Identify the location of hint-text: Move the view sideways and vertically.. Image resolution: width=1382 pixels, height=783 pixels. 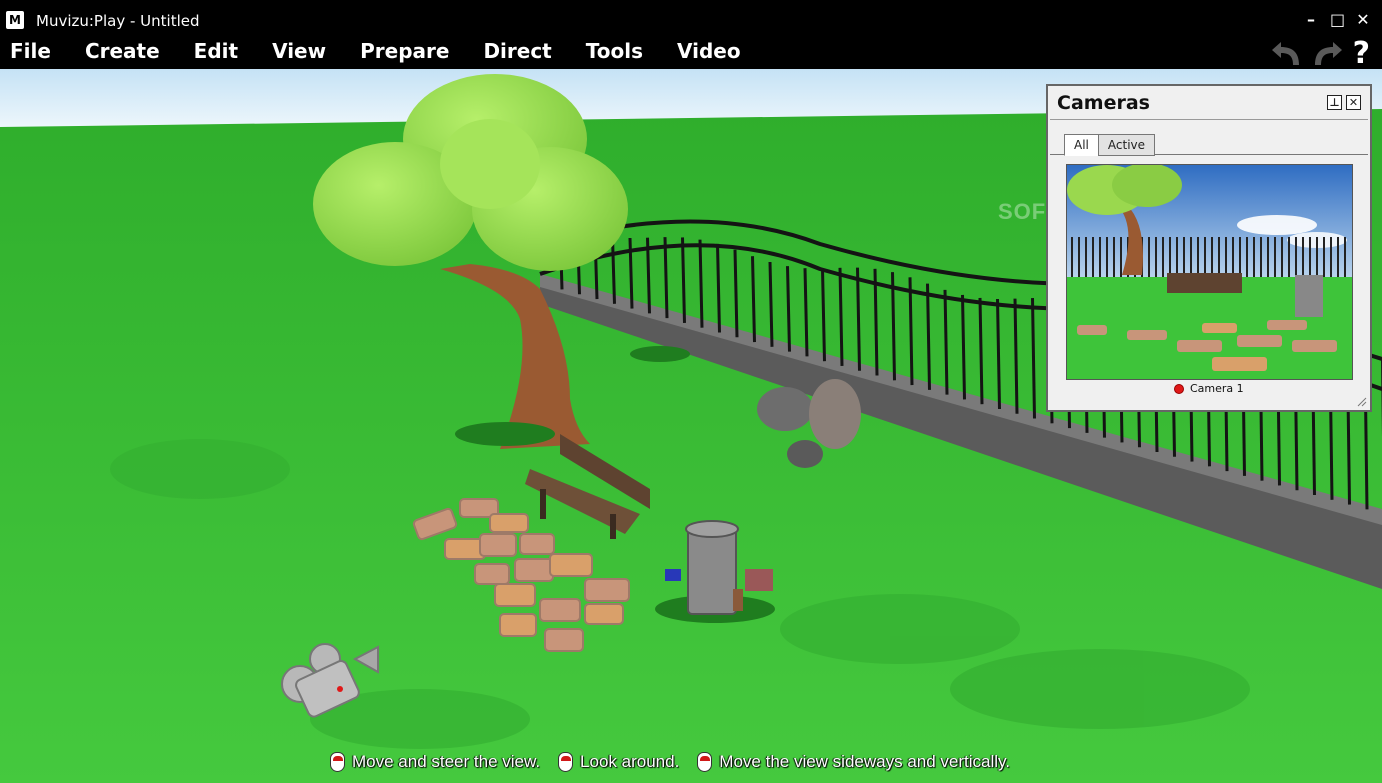
(864, 761).